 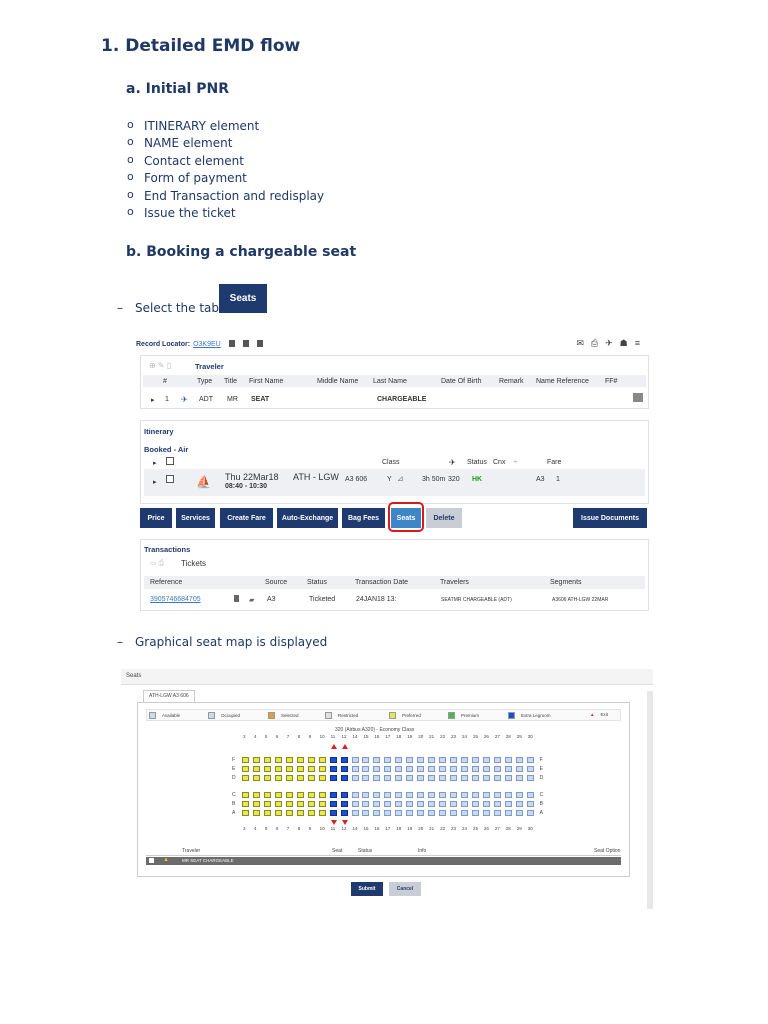 What do you see at coordinates (207, 344) in the screenshot?
I see `record-locator-link: O3K9EU` at bounding box center [207, 344].